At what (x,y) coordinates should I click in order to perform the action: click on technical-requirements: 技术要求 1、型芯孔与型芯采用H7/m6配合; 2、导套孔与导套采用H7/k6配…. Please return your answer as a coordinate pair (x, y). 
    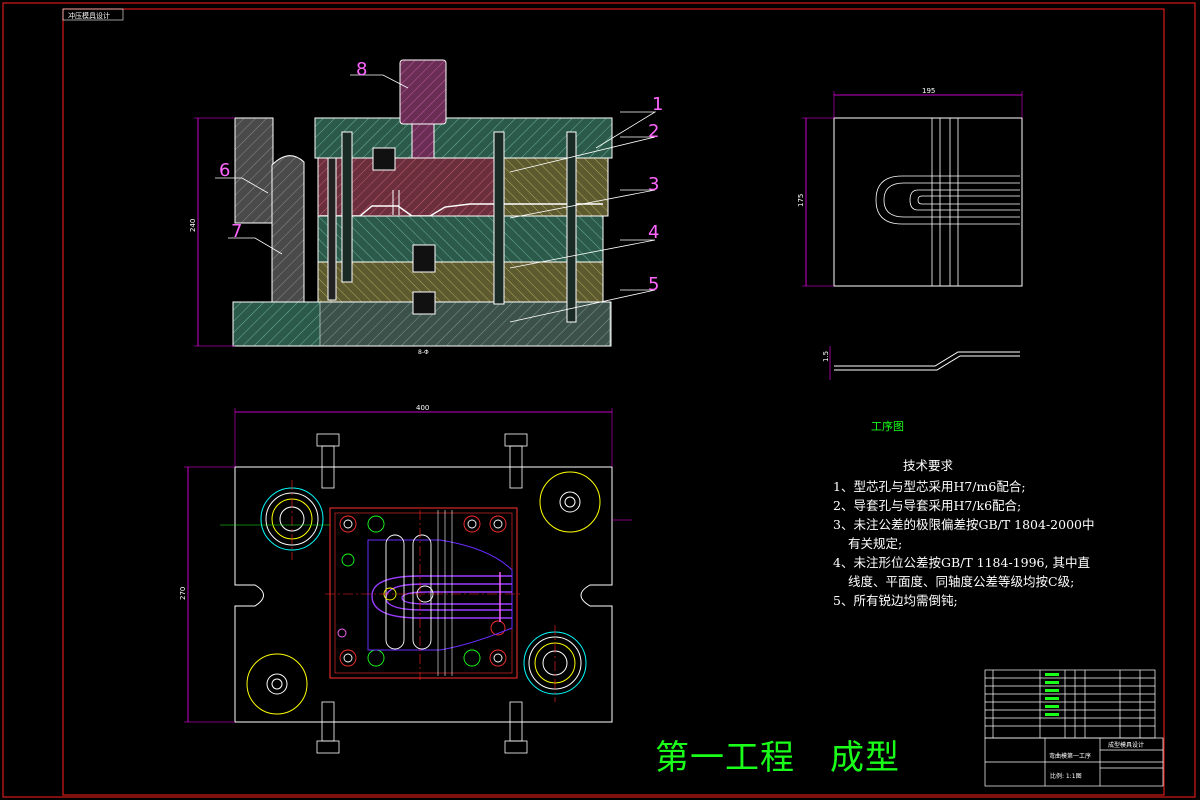
    Looking at the image, I should click on (964, 533).